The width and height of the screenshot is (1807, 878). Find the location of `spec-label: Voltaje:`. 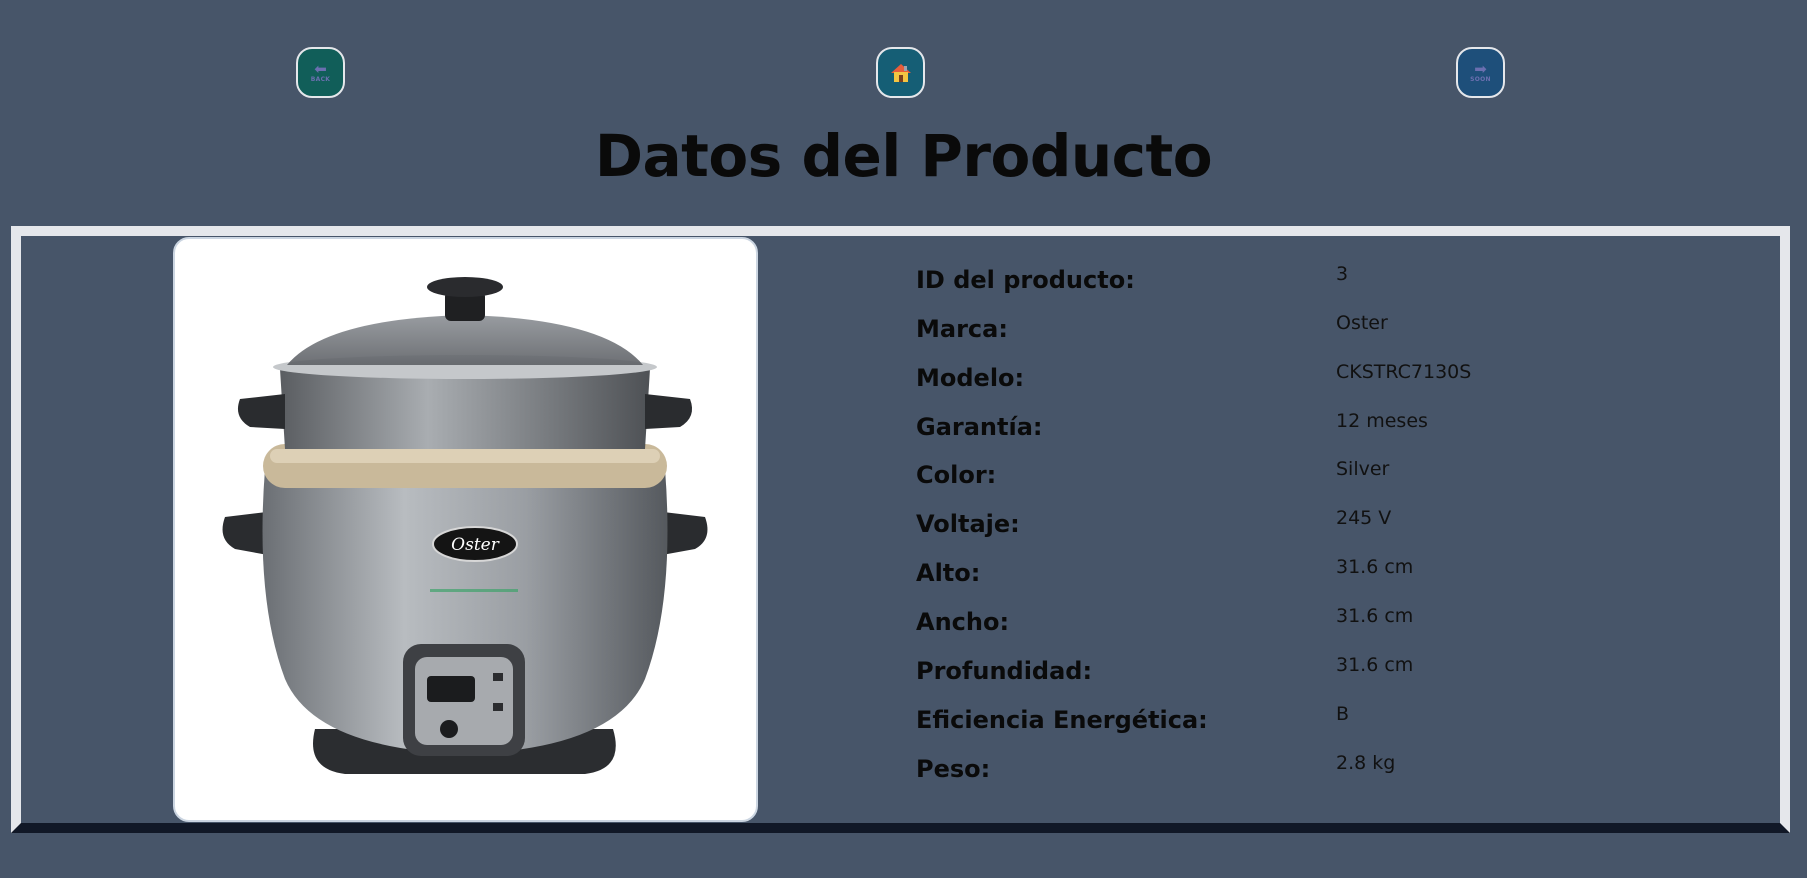

spec-label: Voltaje: is located at coordinates (968, 524).